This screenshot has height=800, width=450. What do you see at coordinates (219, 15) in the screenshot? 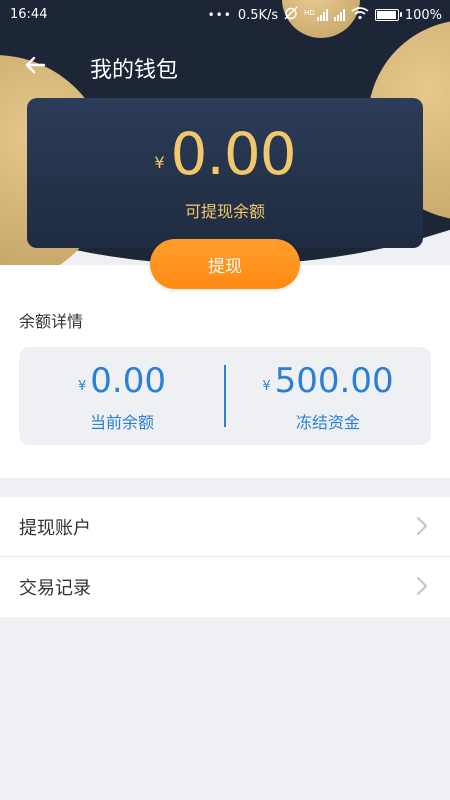
I see `more-dots-icon: •••` at bounding box center [219, 15].